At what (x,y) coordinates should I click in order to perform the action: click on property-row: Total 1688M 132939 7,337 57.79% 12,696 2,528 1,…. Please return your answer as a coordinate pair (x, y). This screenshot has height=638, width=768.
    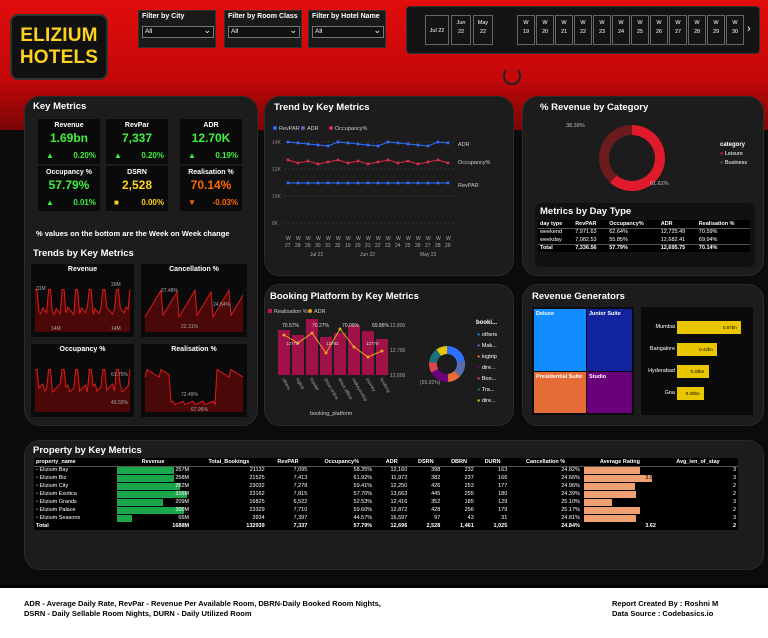
    Looking at the image, I should click on (386, 526).